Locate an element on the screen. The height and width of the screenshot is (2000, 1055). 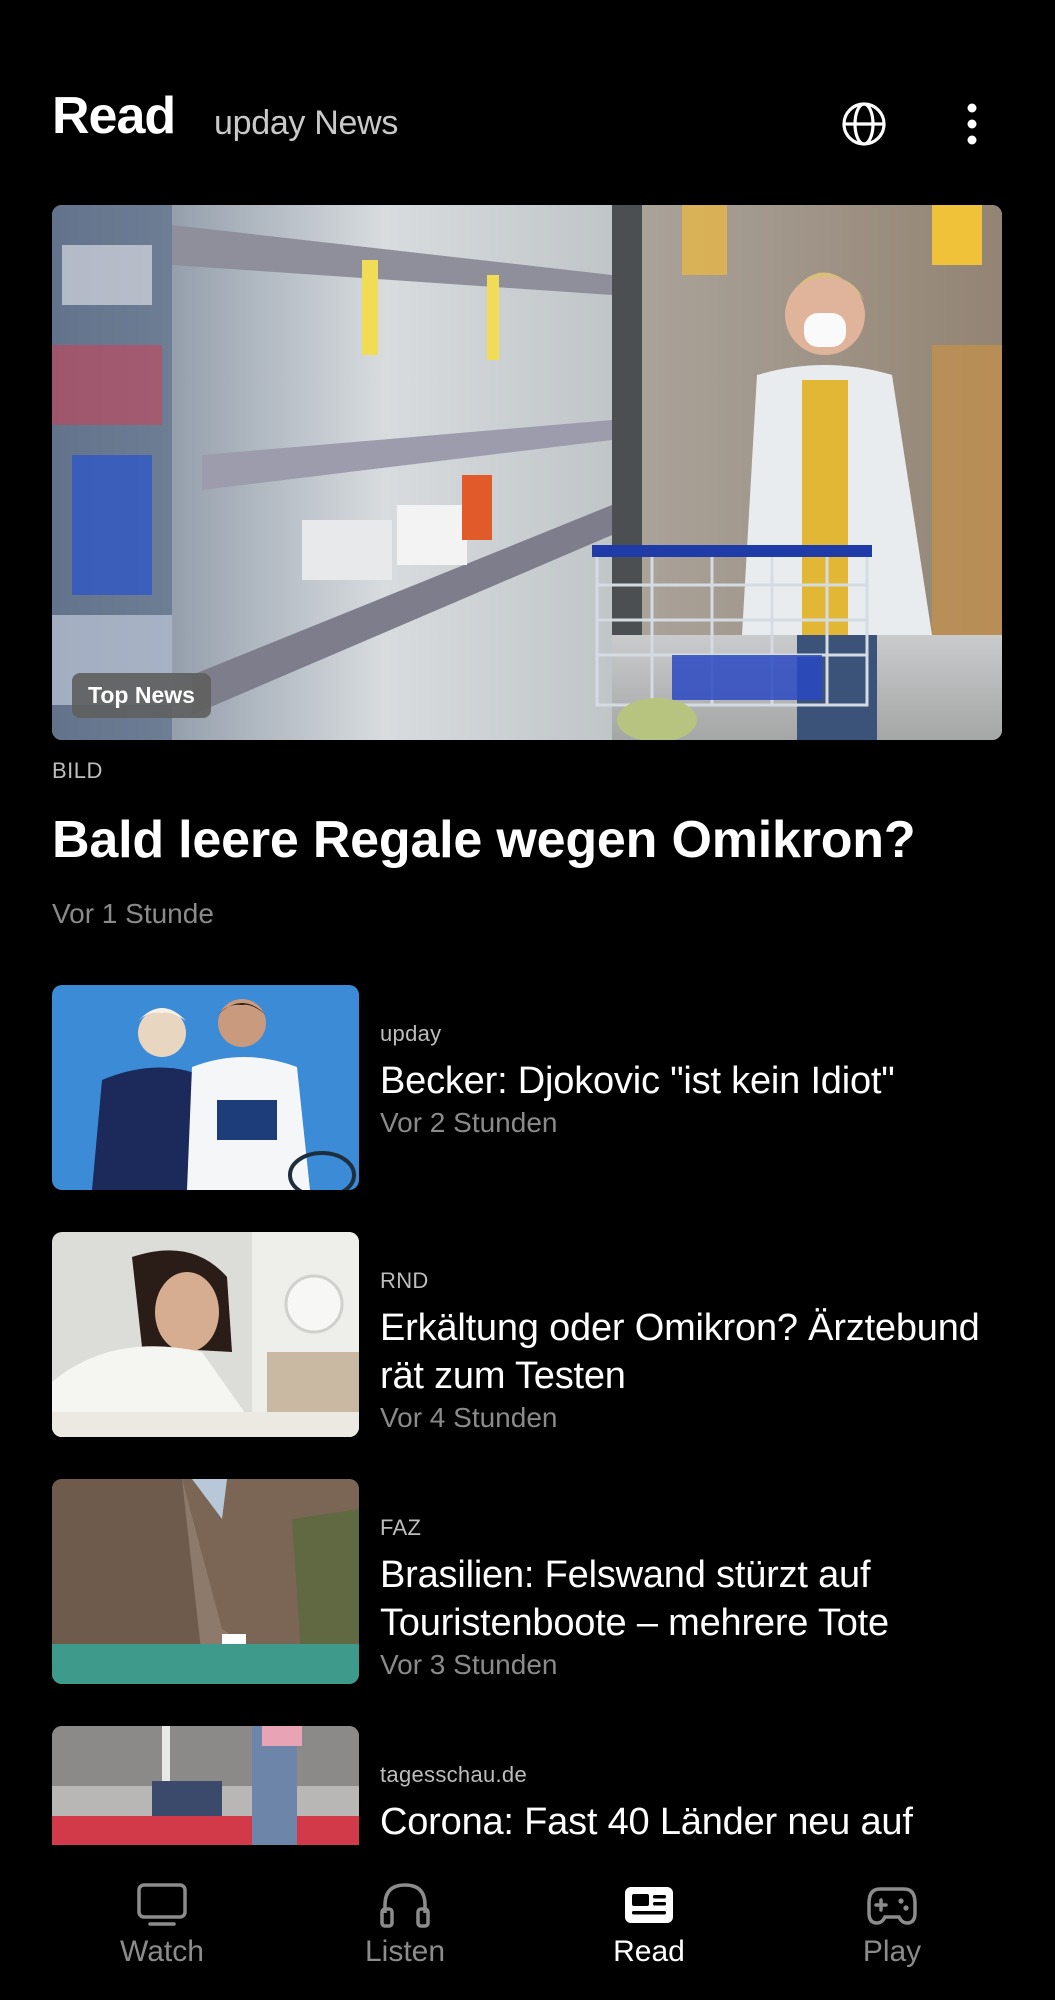
nav-tab-play: Play is located at coordinates (892, 1922).